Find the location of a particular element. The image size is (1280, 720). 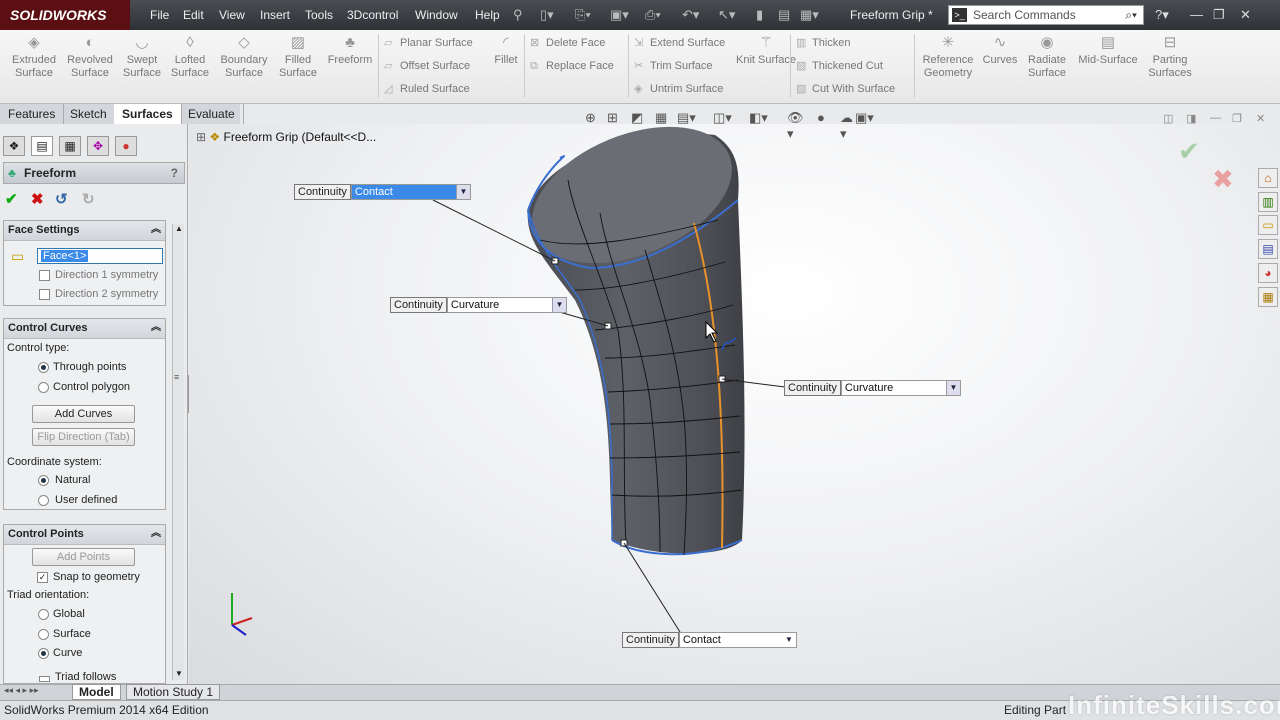

appearances-icon: ◕ is located at coordinates (1268, 273).